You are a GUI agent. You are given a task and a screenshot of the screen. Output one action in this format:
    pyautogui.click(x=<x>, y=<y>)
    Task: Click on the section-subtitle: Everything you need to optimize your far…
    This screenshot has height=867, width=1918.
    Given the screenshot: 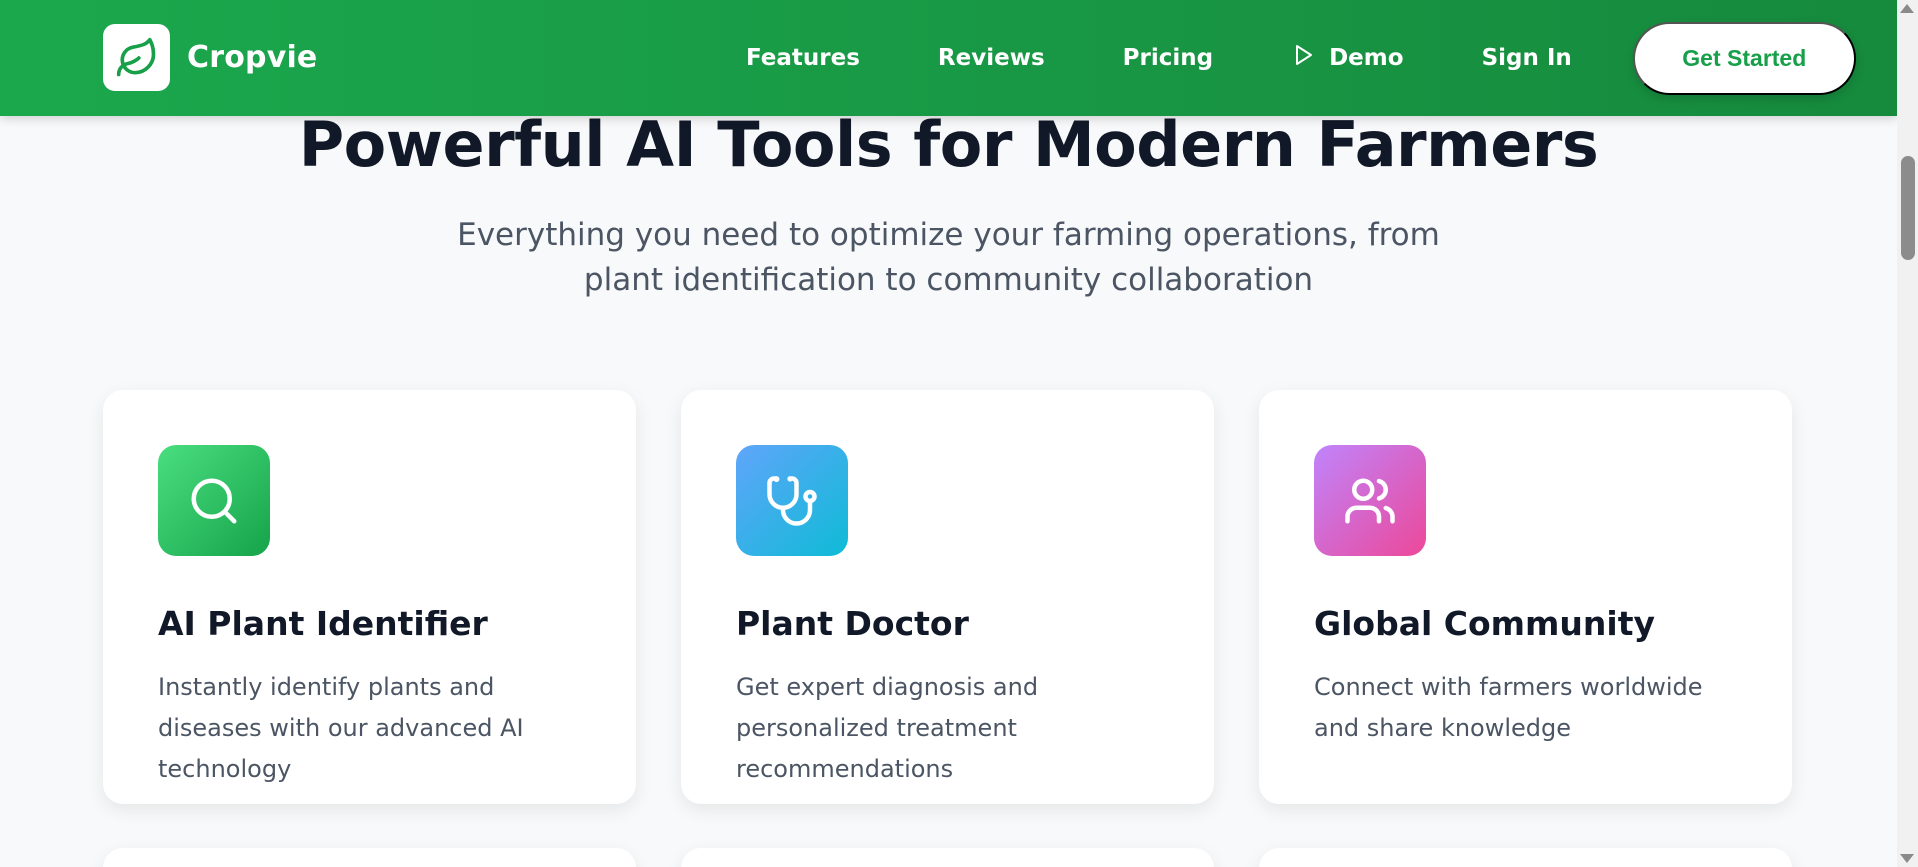 What is the action you would take?
    pyautogui.click(x=948, y=257)
    